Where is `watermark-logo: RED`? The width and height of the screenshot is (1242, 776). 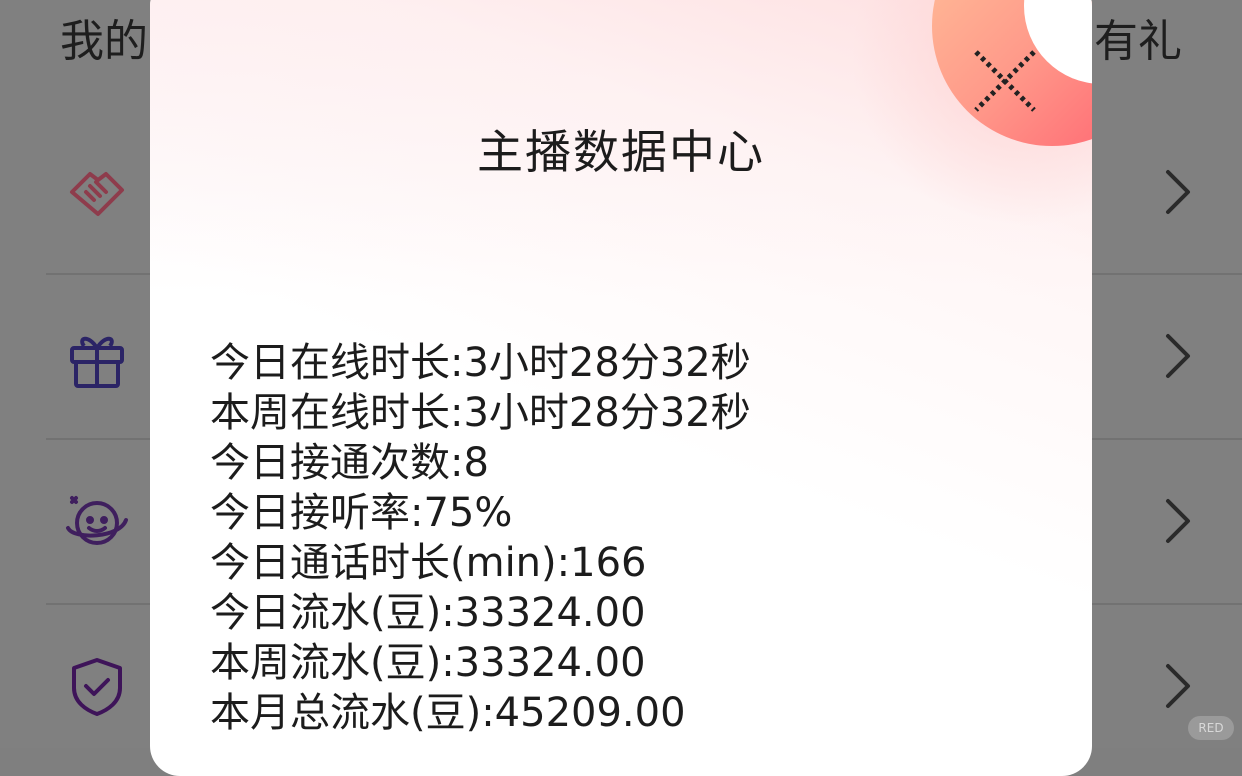 watermark-logo: RED is located at coordinates (1211, 728).